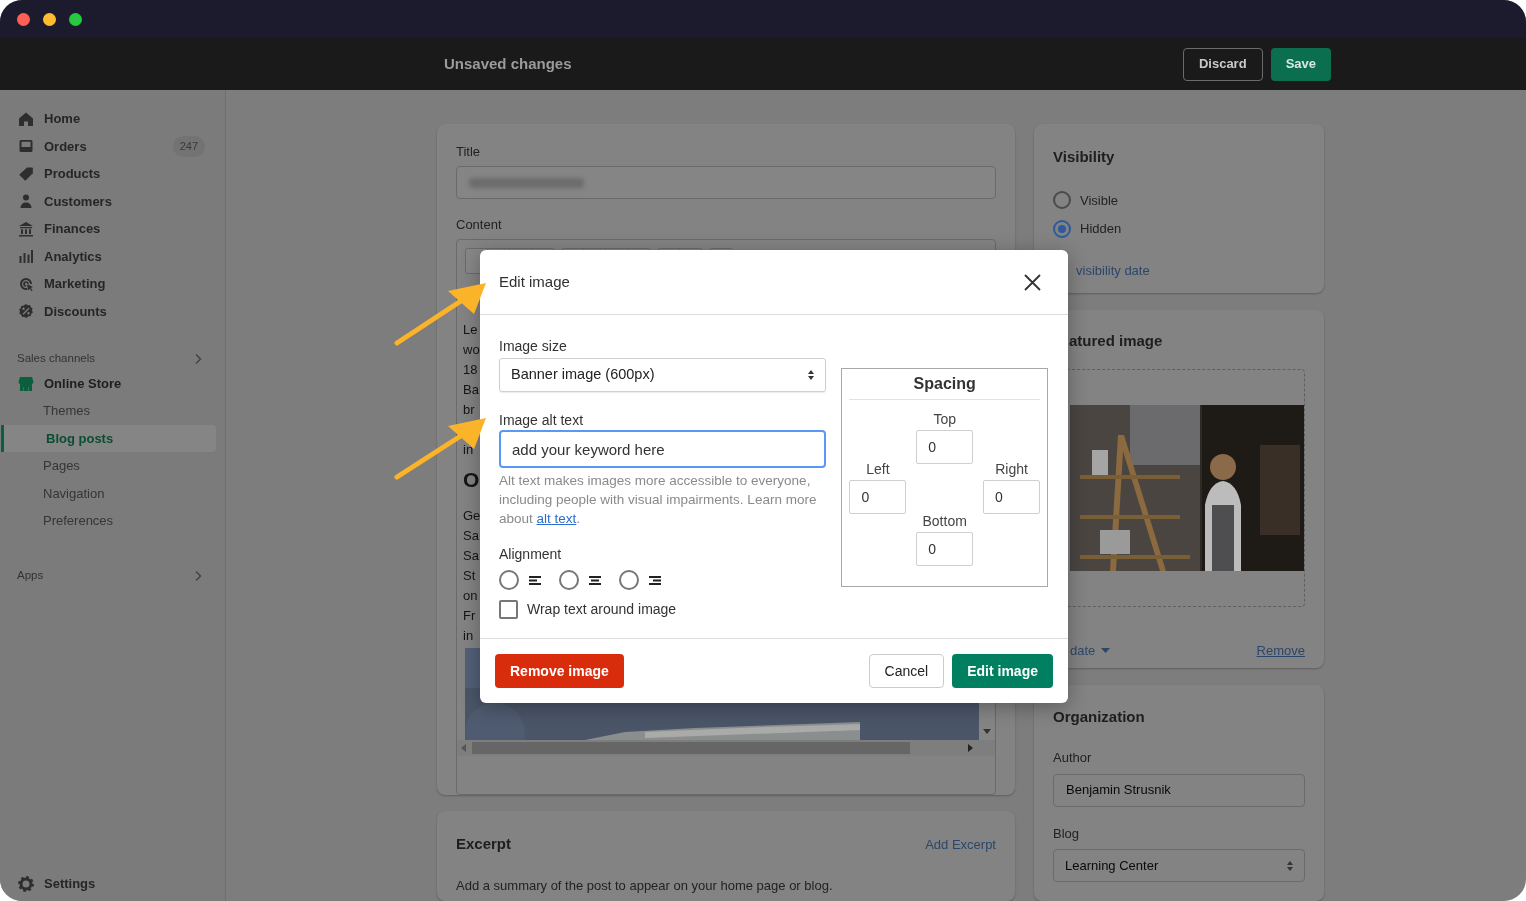 Image resolution: width=1526 pixels, height=901 pixels. I want to click on window-zoom-button, so click(75, 19).